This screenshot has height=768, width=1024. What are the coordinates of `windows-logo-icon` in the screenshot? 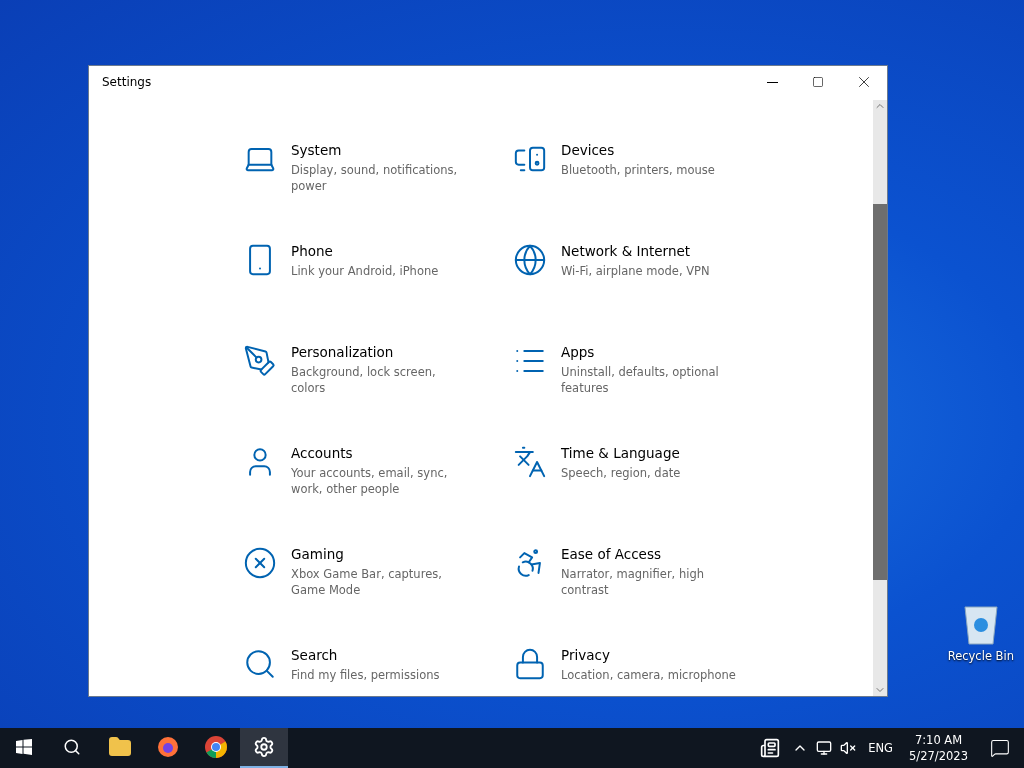 It's located at (24, 747).